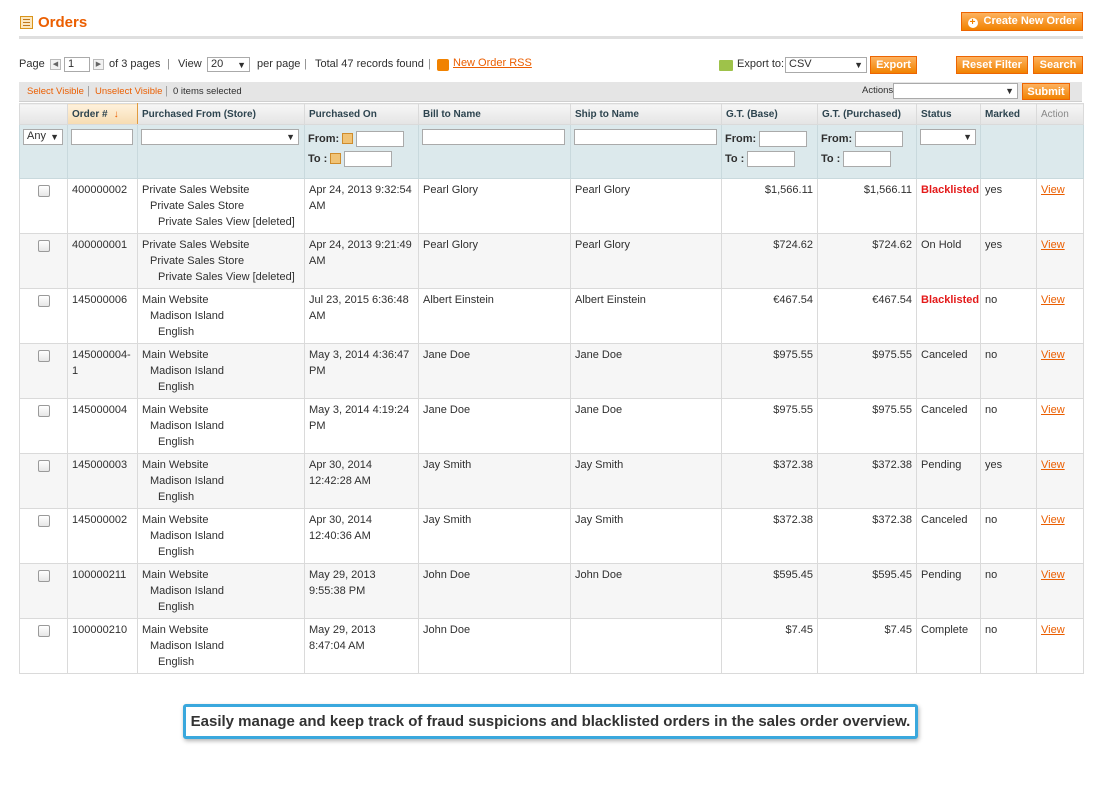  Describe the element at coordinates (645, 137) in the screenshot. I see `filter-ship-to-name` at that location.